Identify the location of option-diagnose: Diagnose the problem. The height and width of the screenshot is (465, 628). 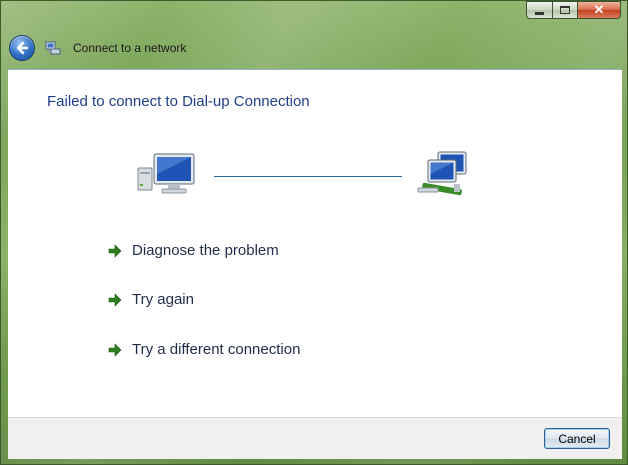
(193, 250).